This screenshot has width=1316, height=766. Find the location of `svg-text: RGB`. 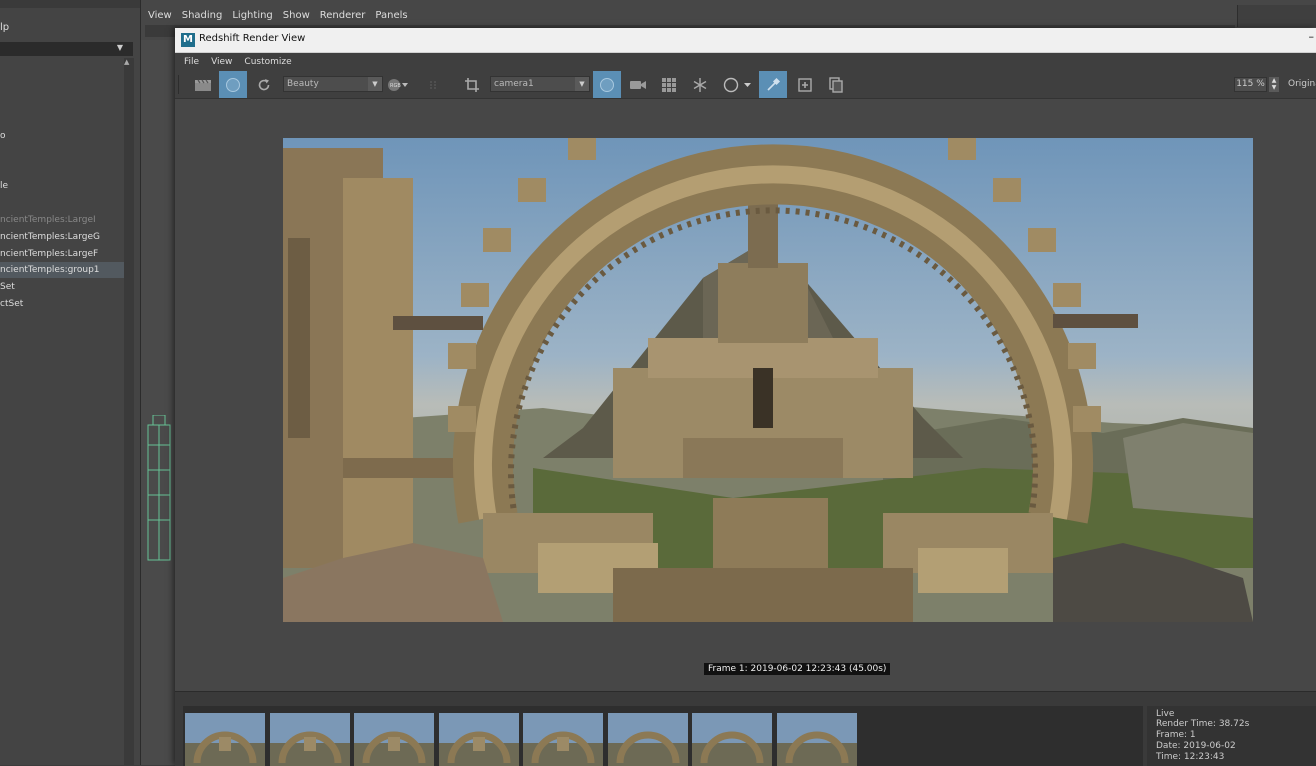

svg-text: RGB is located at coordinates (395, 86).